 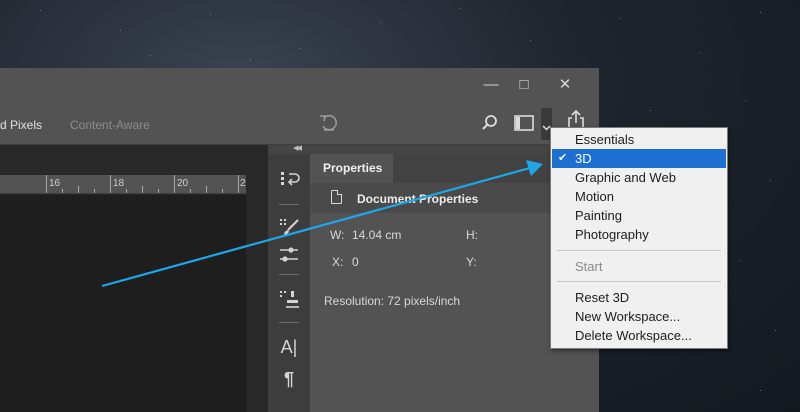 I want to click on menu-item-painting: Painting, so click(x=639, y=215).